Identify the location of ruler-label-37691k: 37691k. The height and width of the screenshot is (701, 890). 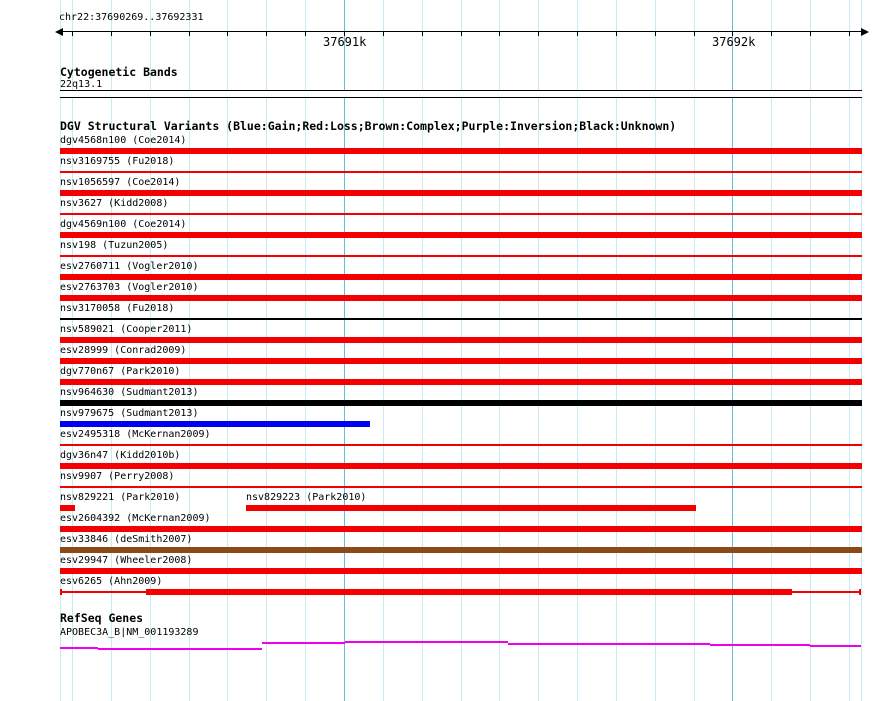
(345, 42).